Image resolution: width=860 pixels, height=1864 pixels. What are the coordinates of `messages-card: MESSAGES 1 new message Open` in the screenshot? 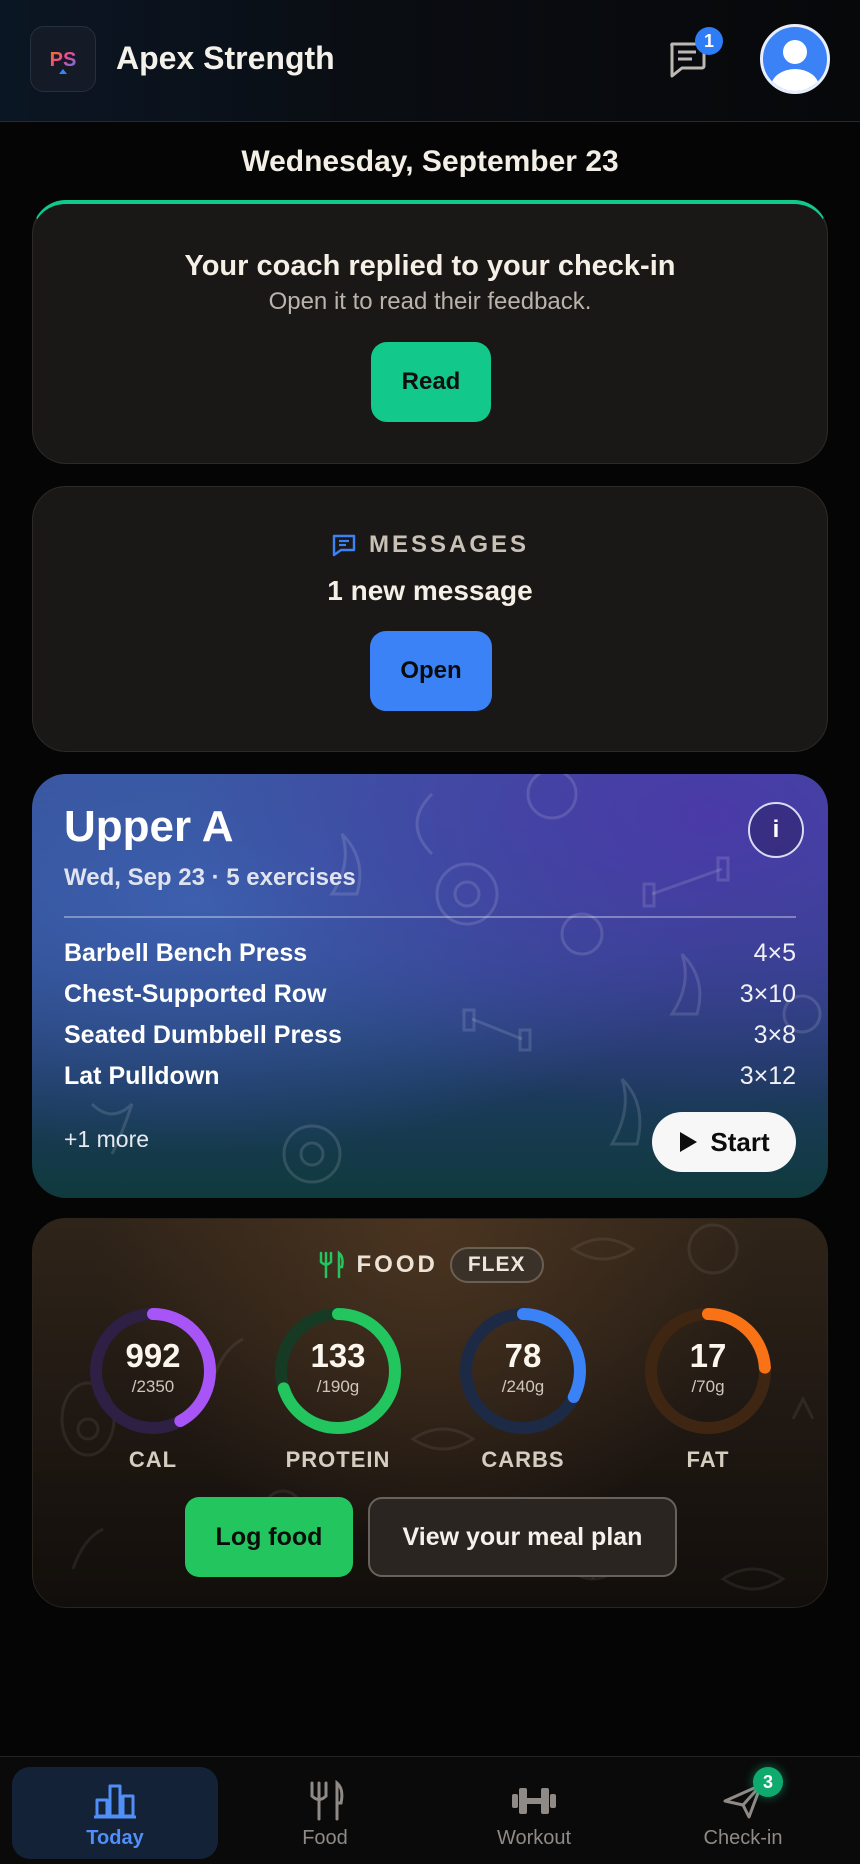 It's located at (430, 619).